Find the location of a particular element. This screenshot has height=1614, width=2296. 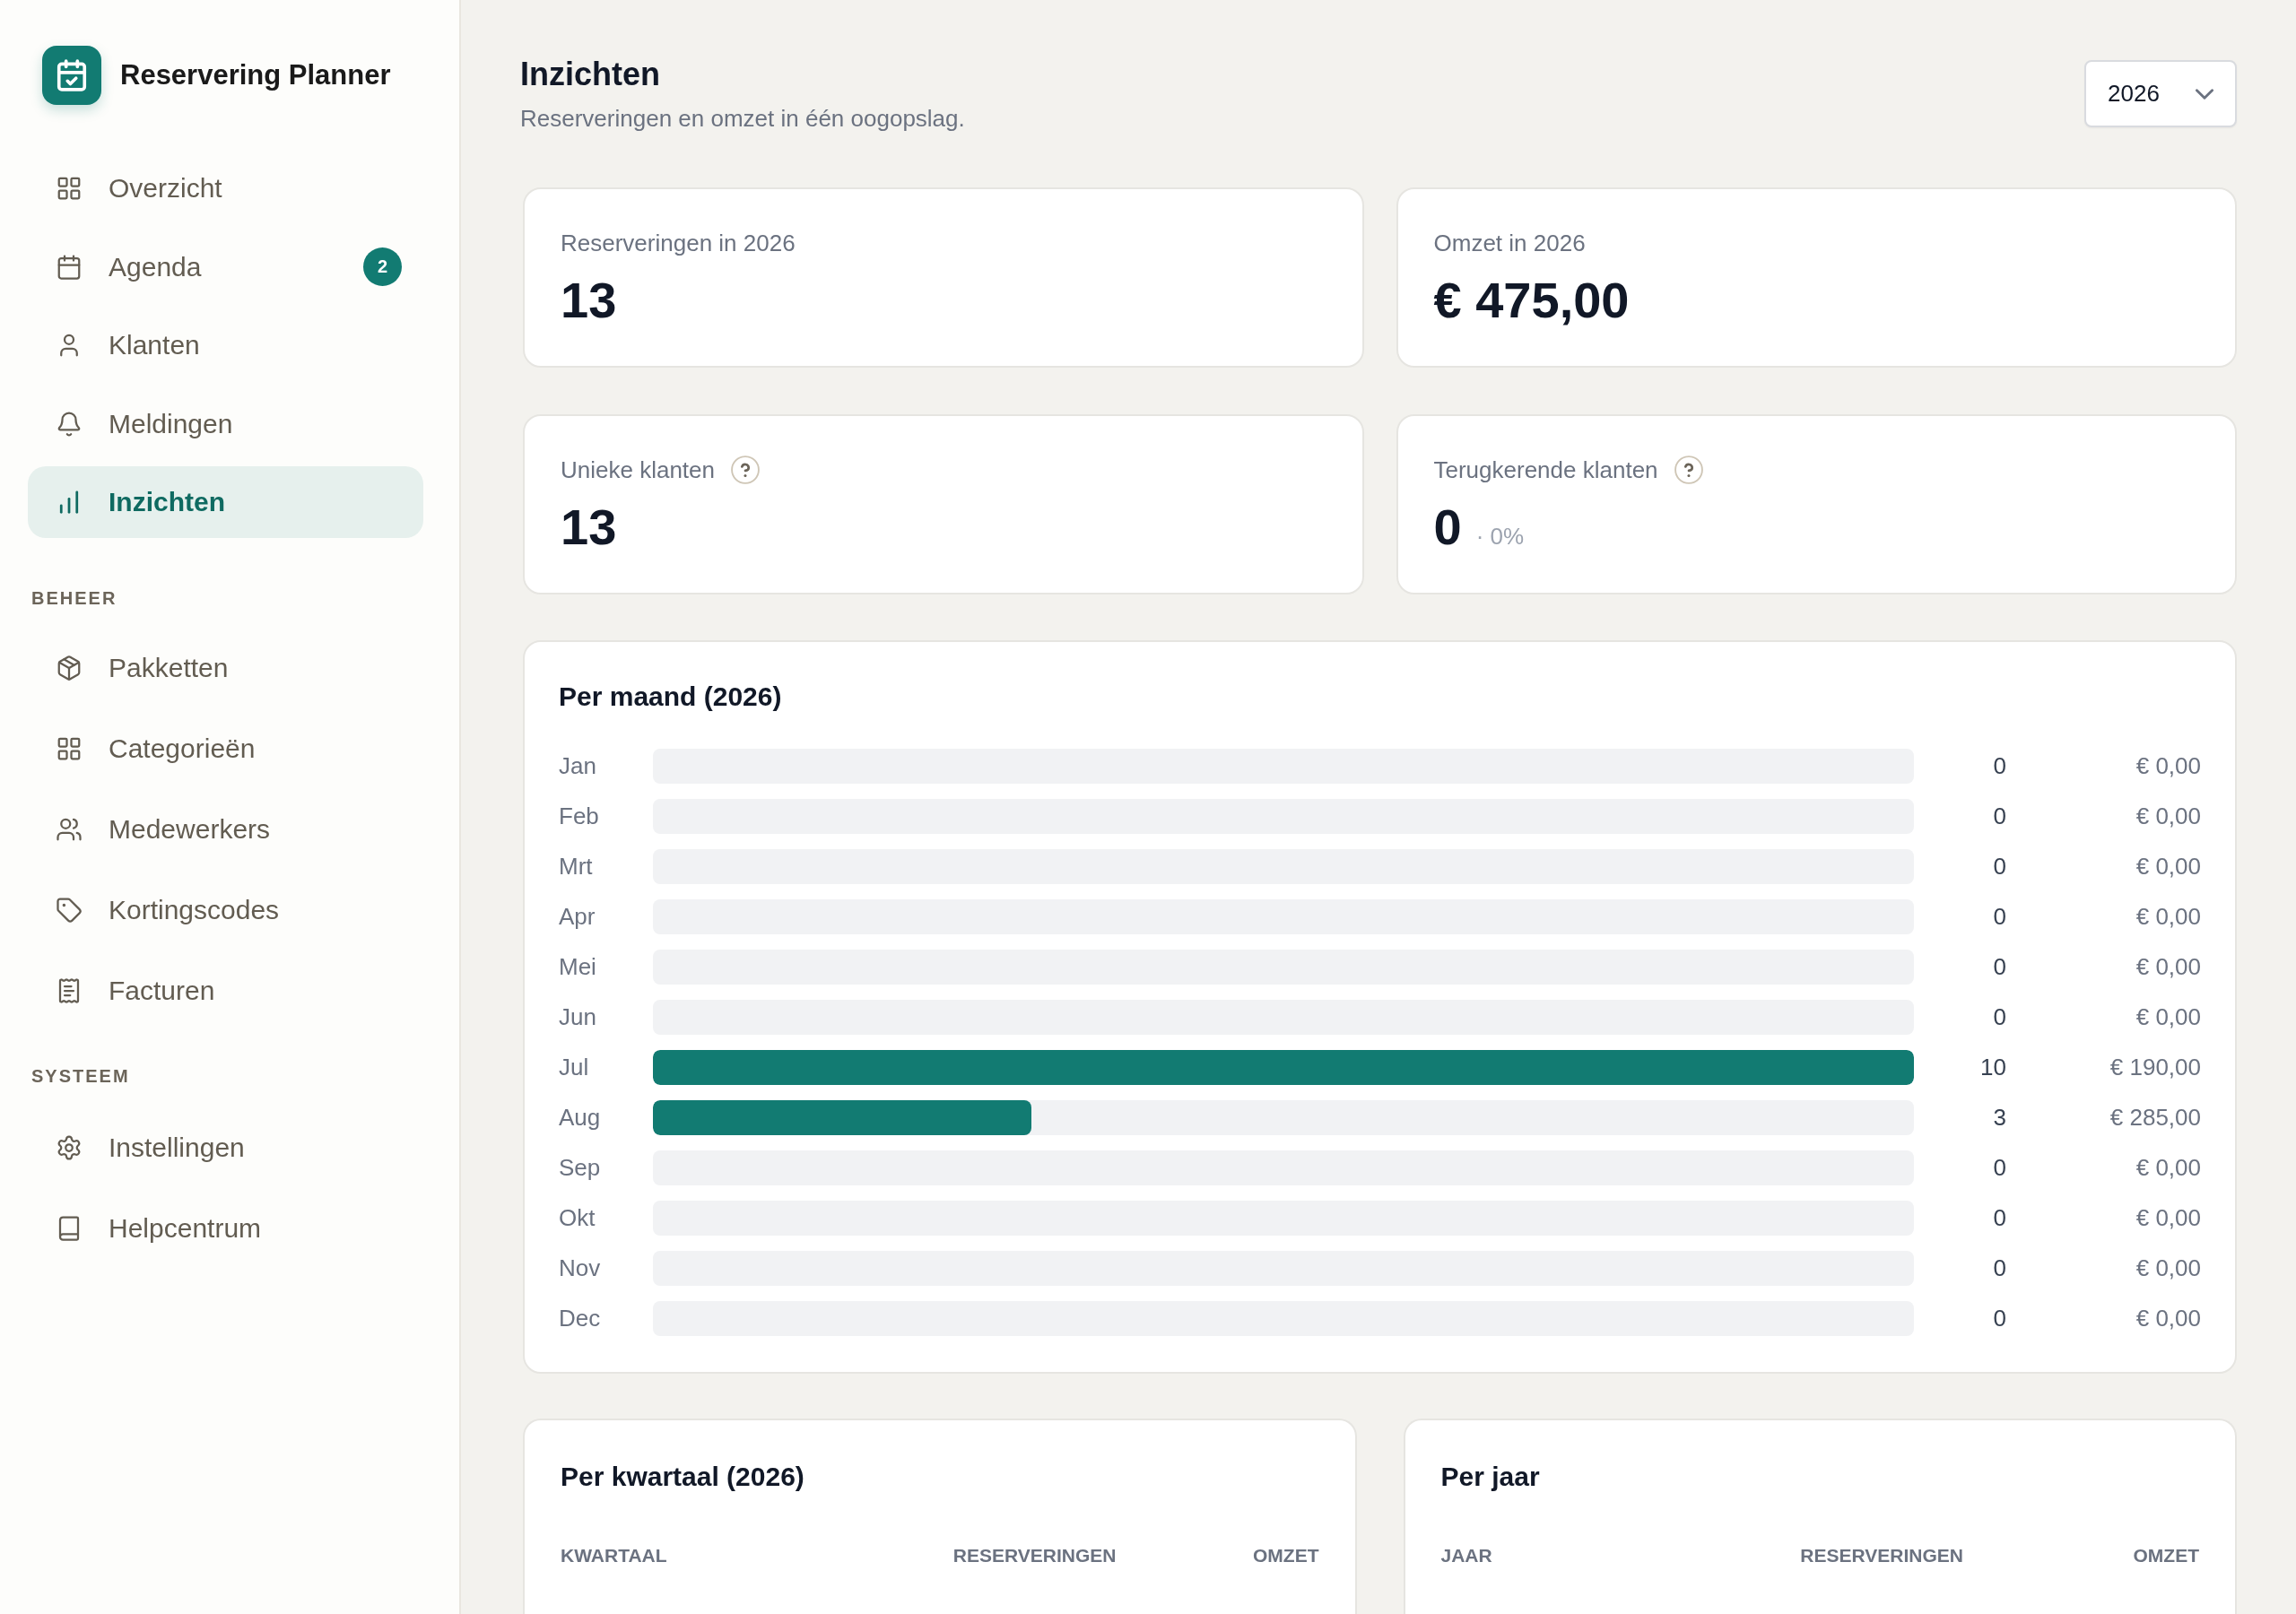

month-label: Jun is located at coordinates (578, 1017).